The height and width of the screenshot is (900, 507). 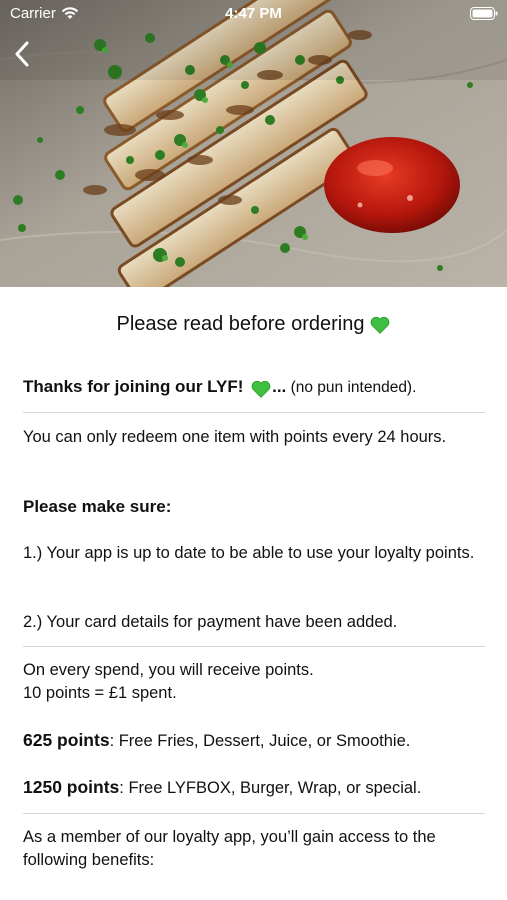 I want to click on page-title: Please read before ordering, so click(x=253, y=324).